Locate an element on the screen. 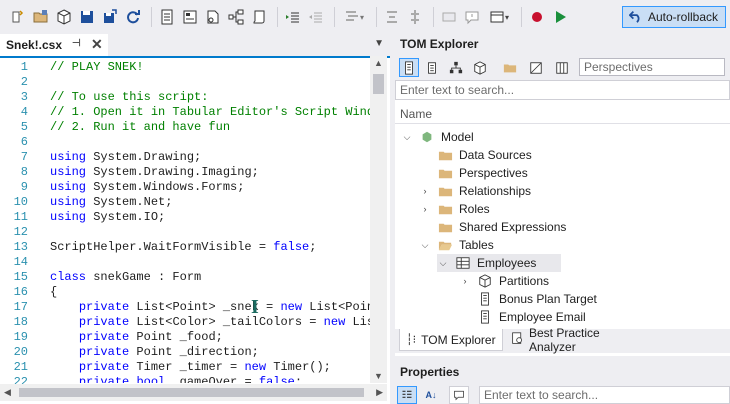 The image size is (730, 404). code-line: private Point _food; is located at coordinates (136, 337).